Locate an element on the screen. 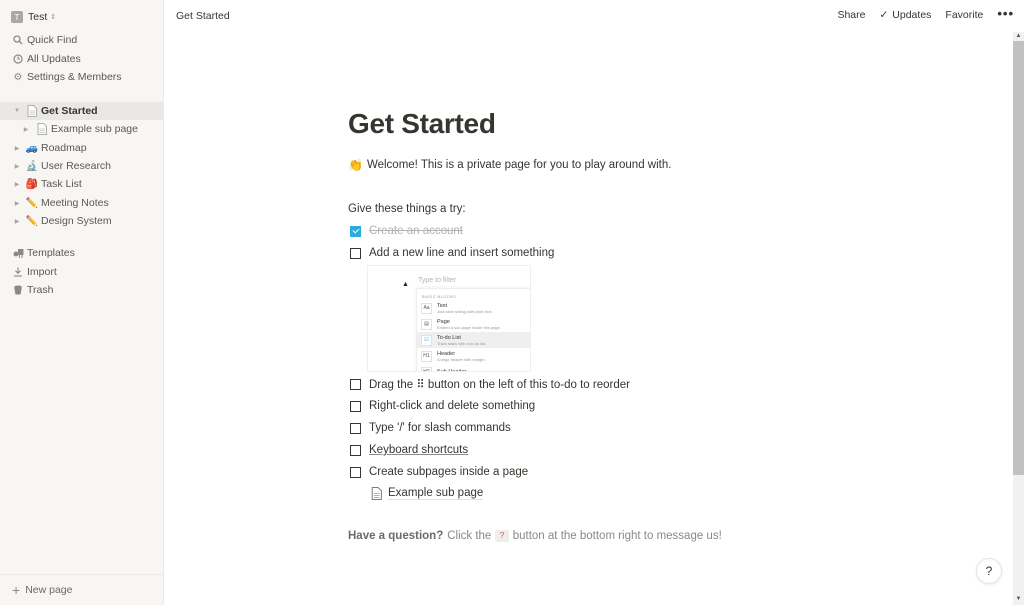 This screenshot has height=605, width=1024. import-icon is located at coordinates (18, 272).